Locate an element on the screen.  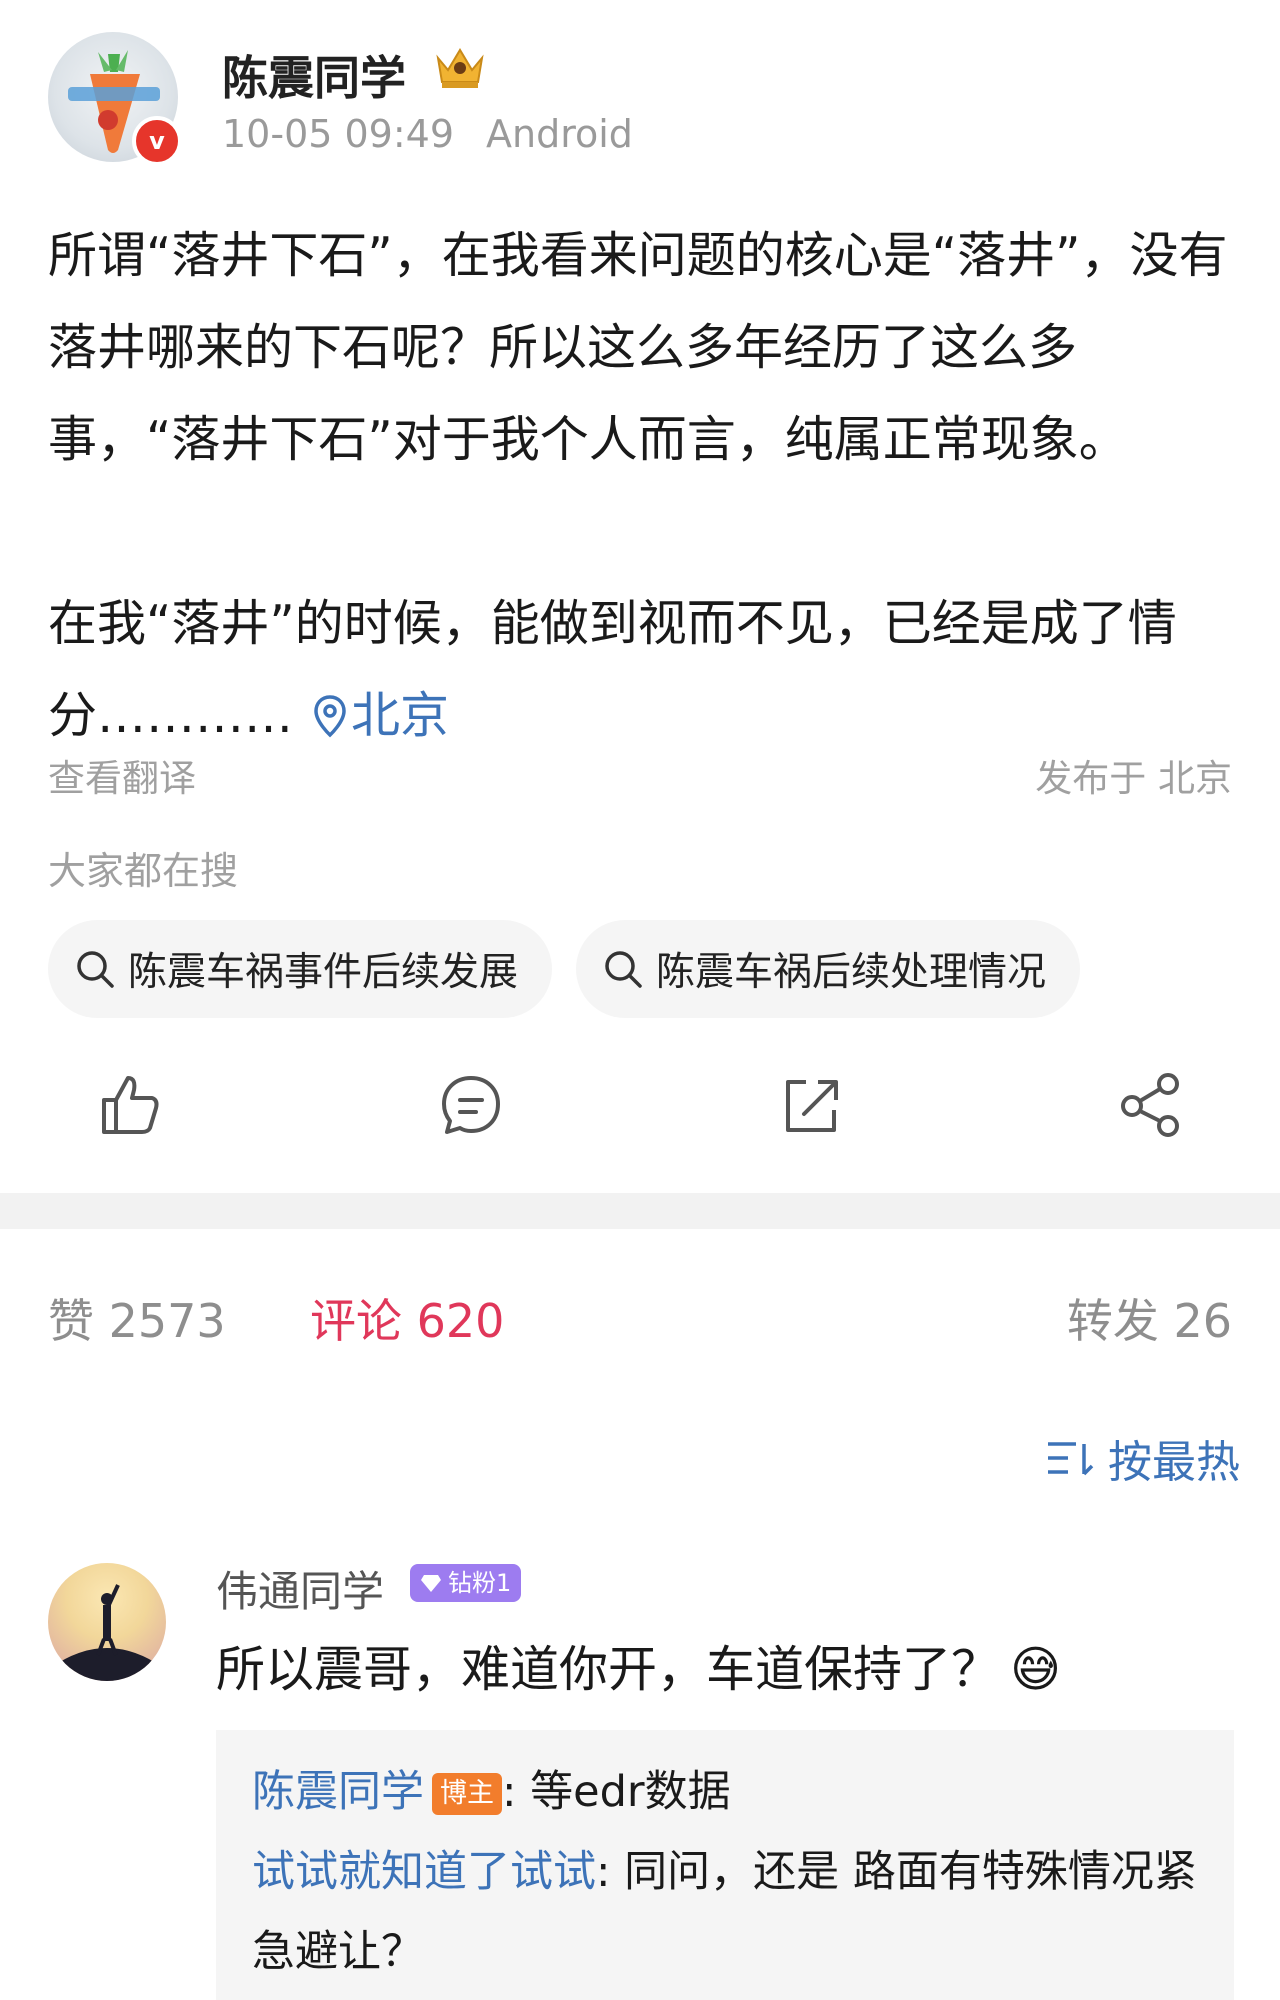
host-badge: 博主 is located at coordinates (467, 1794).